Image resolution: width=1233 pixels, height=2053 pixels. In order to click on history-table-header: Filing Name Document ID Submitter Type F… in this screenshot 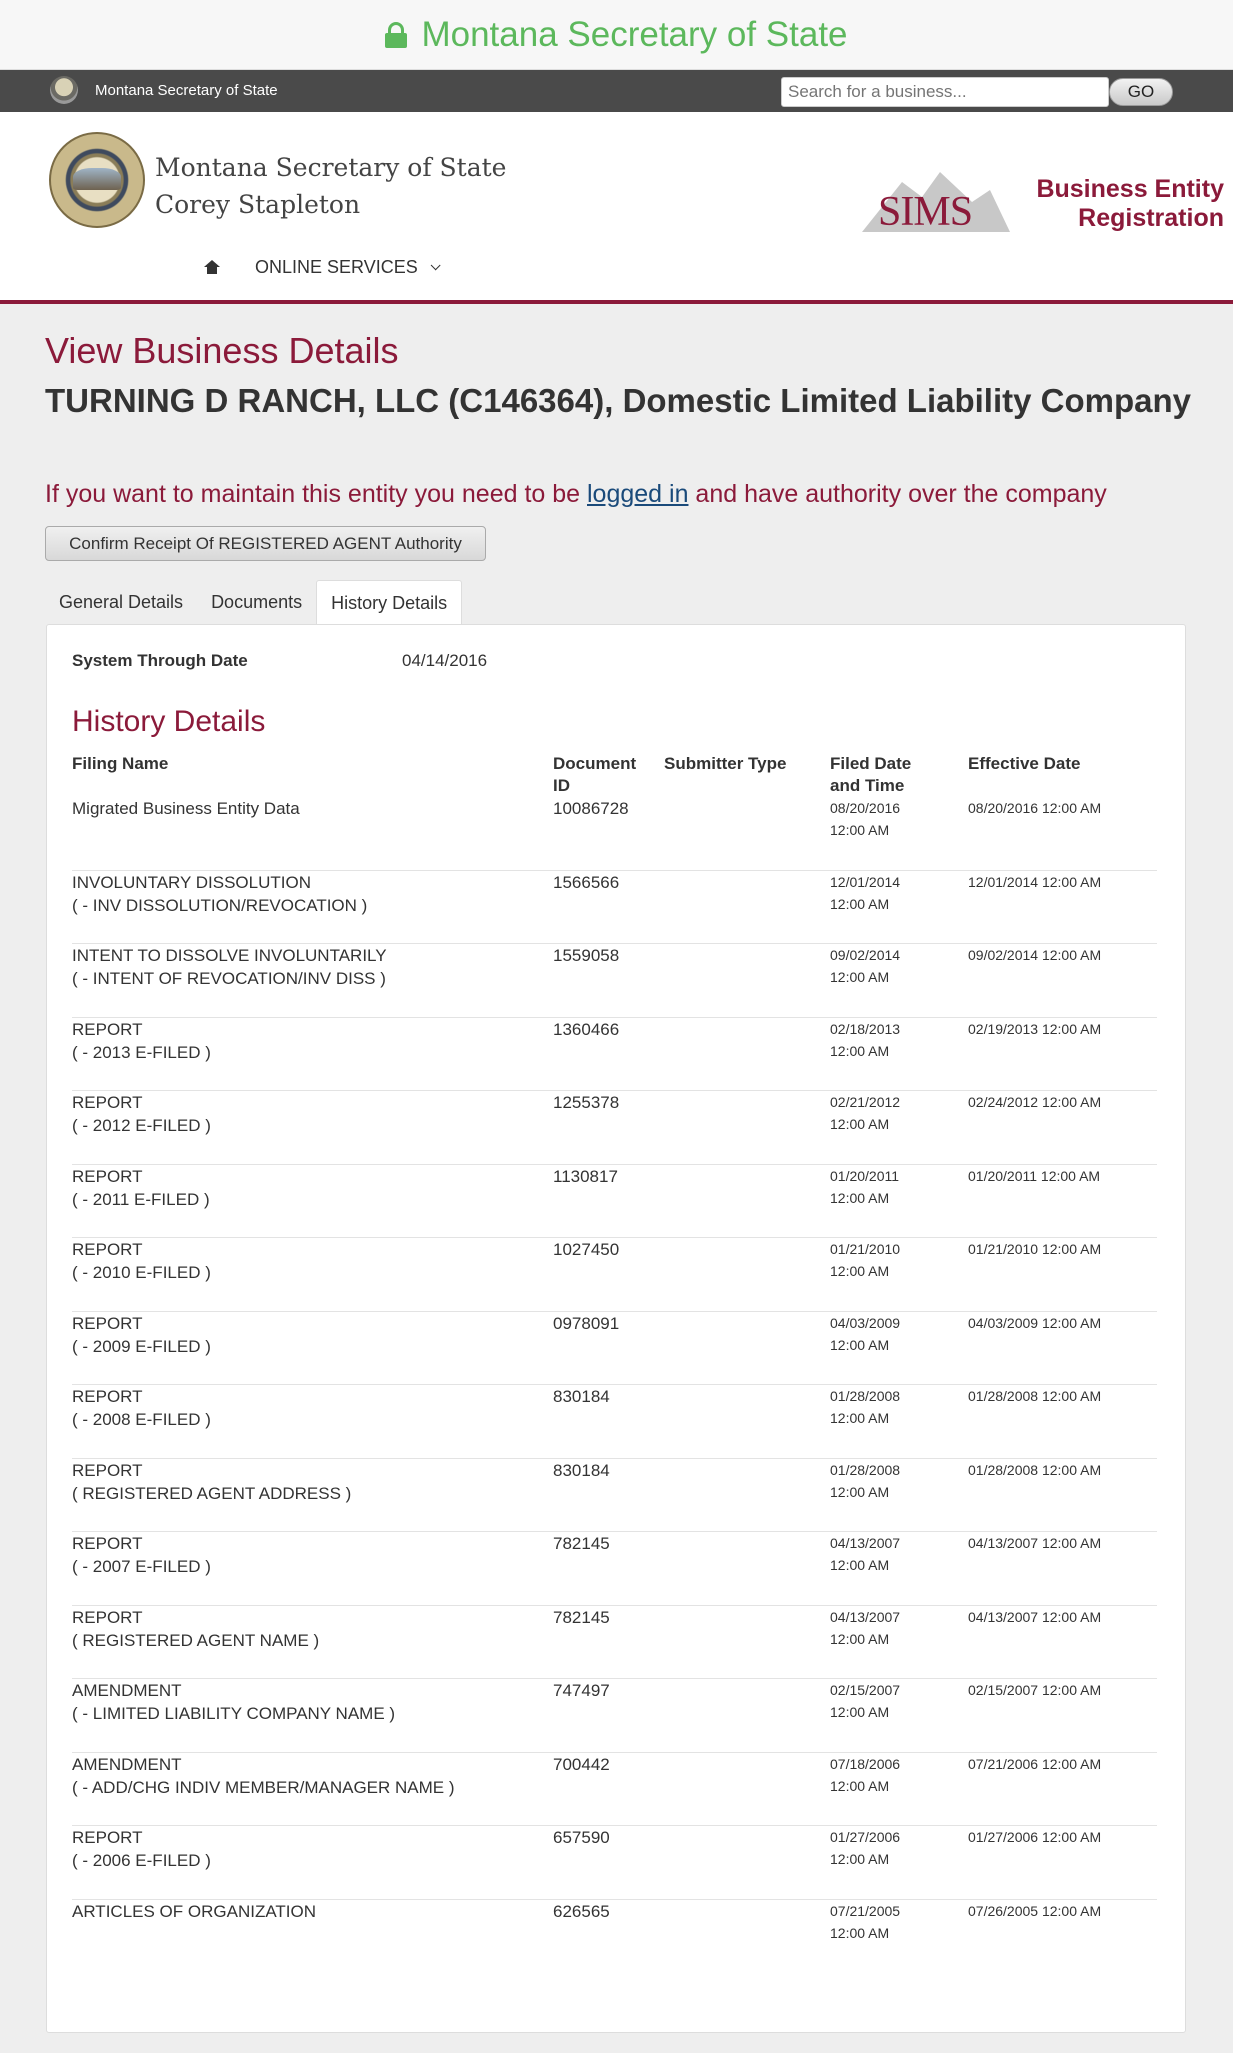, I will do `click(614, 775)`.